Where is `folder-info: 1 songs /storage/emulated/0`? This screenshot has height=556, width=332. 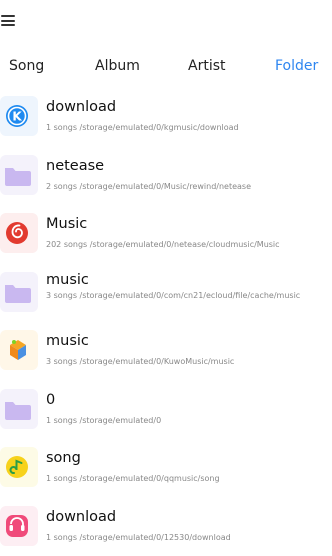
folder-info: 1 songs /storage/emulated/0 is located at coordinates (186, 421).